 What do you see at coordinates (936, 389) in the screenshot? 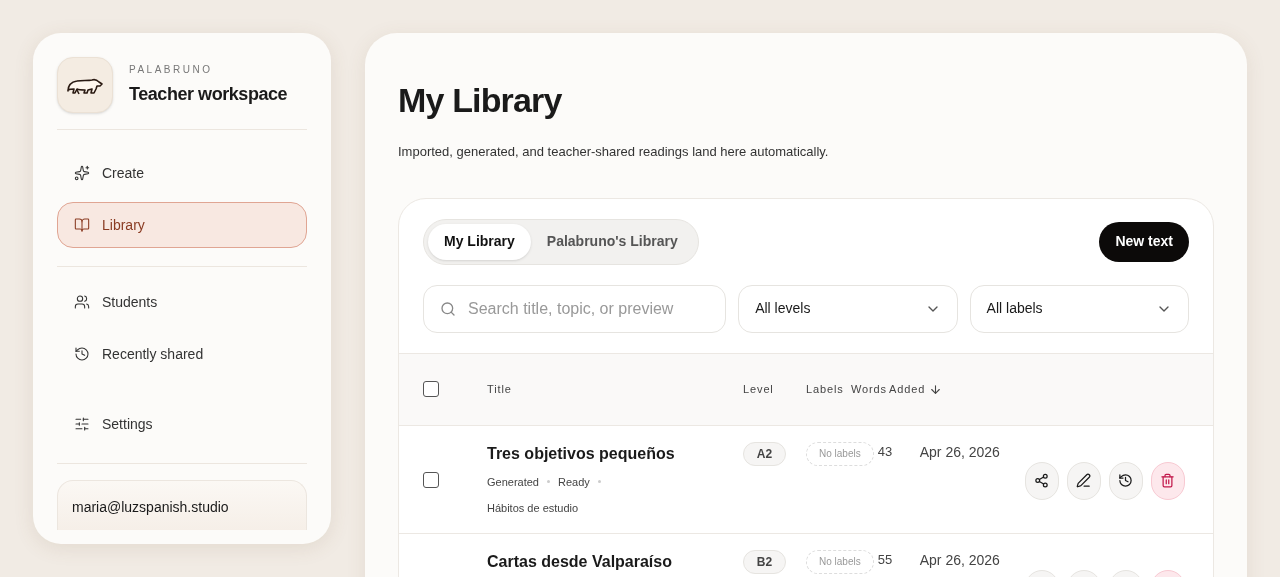
I see `arrow-down-icon` at bounding box center [936, 389].